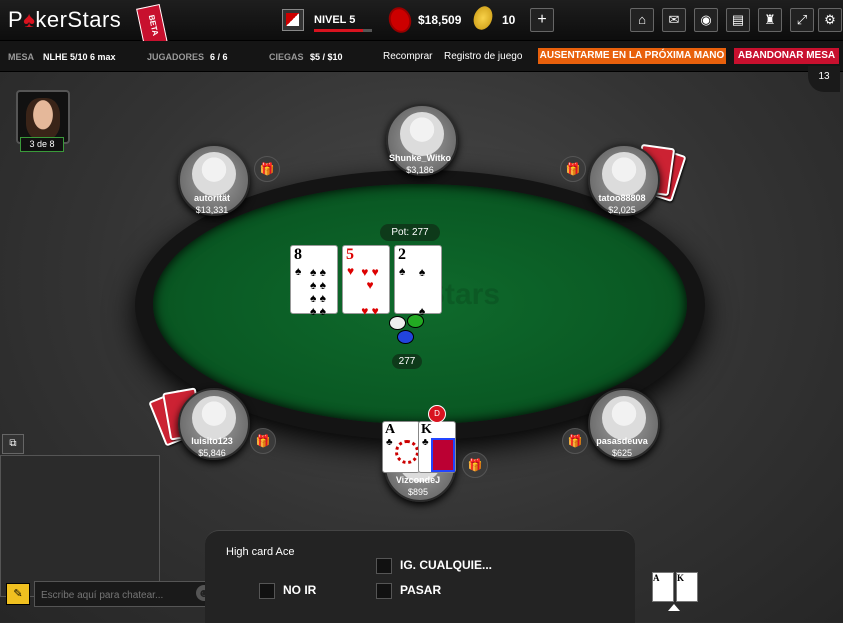  What do you see at coordinates (663, 587) in the screenshot?
I see `mini-card: A` at bounding box center [663, 587].